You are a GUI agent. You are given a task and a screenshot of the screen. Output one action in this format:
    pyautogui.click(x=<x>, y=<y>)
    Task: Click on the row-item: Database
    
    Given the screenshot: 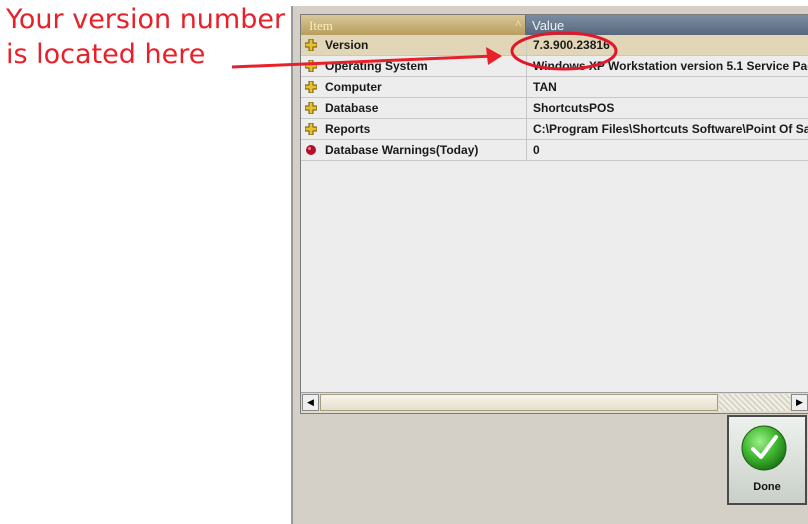 What is the action you would take?
    pyautogui.click(x=352, y=108)
    